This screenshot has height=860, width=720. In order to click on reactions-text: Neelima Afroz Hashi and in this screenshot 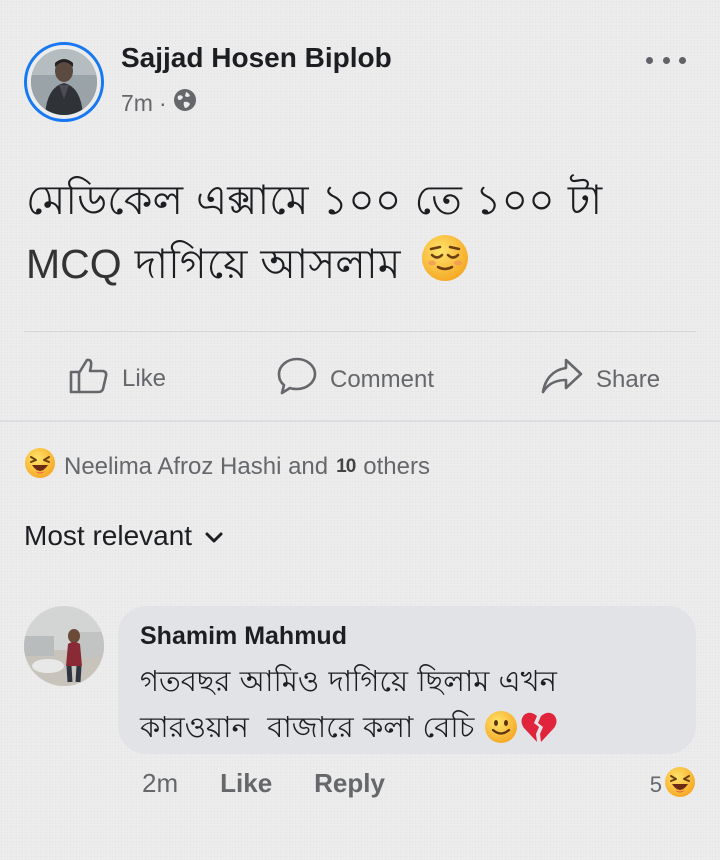, I will do `click(196, 466)`.